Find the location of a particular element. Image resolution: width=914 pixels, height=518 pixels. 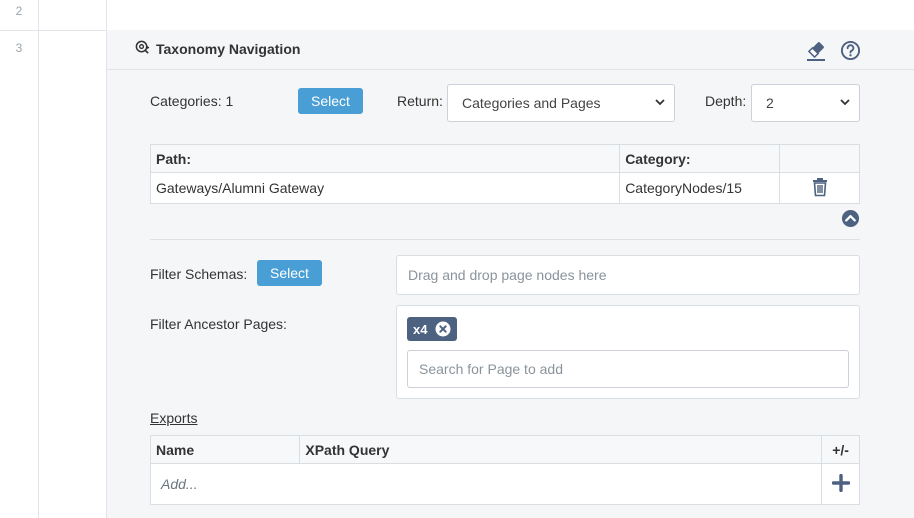

page-search-input is located at coordinates (628, 369).